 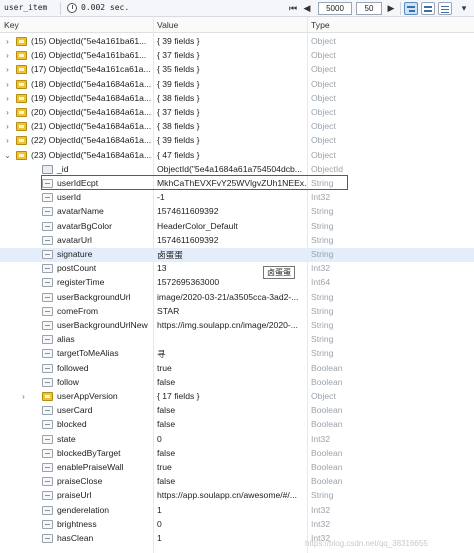 What do you see at coordinates (327, 410) in the screenshot?
I see `row-type: Boolean` at bounding box center [327, 410].